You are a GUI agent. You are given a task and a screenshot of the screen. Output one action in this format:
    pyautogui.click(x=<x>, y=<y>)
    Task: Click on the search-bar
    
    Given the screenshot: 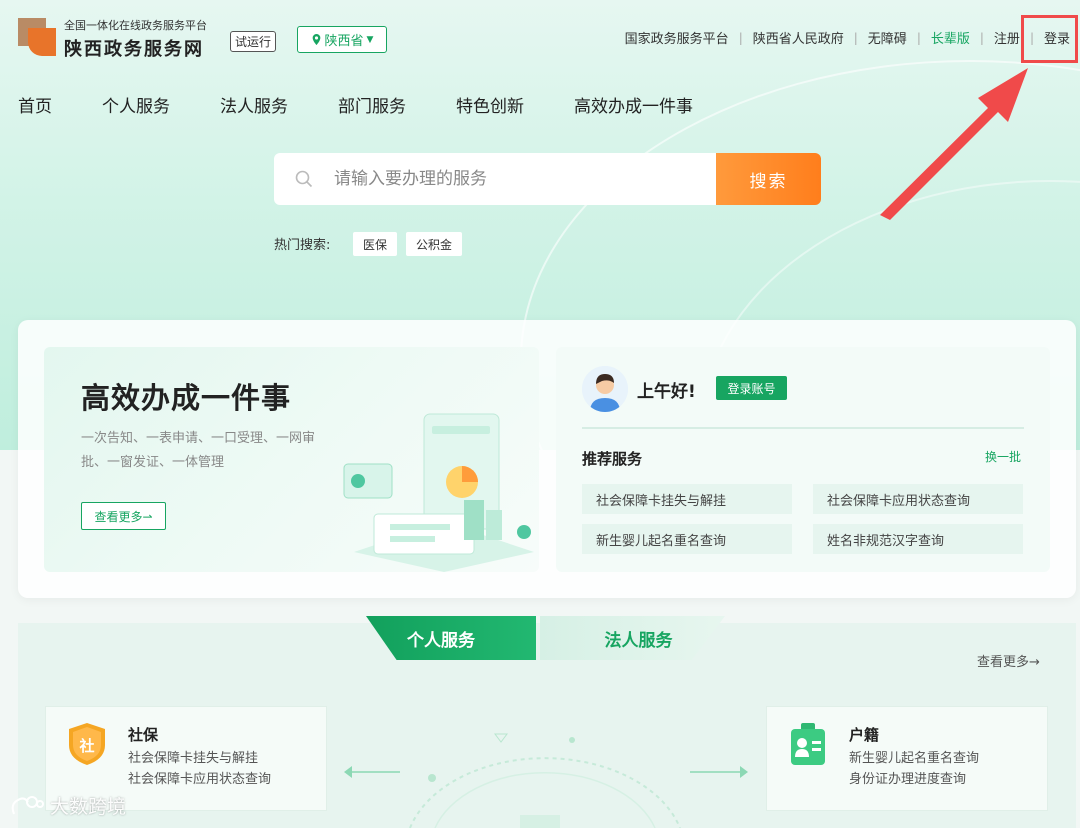 What is the action you would take?
    pyautogui.click(x=495, y=179)
    